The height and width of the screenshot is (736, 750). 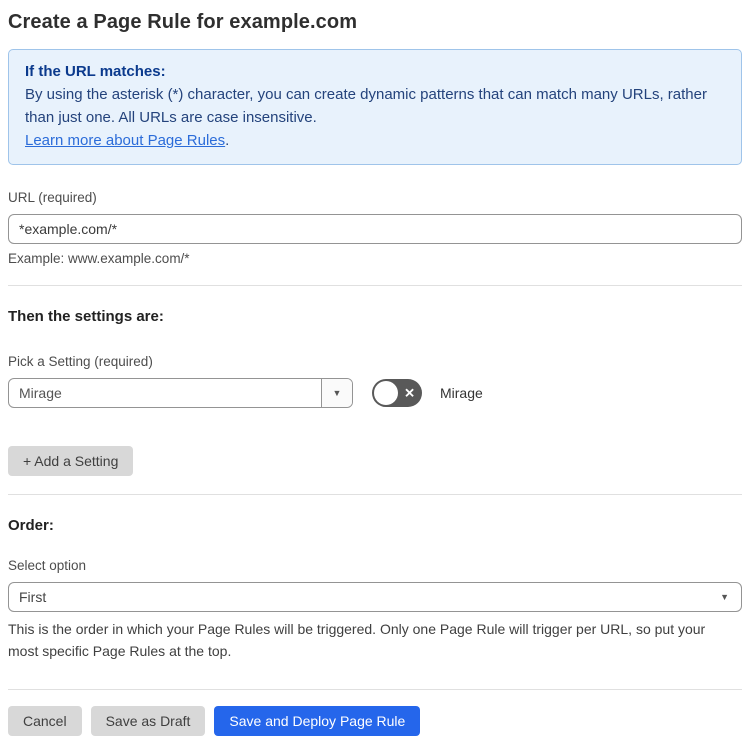 I want to click on info-box-heading: If the URL matches:, so click(x=95, y=71).